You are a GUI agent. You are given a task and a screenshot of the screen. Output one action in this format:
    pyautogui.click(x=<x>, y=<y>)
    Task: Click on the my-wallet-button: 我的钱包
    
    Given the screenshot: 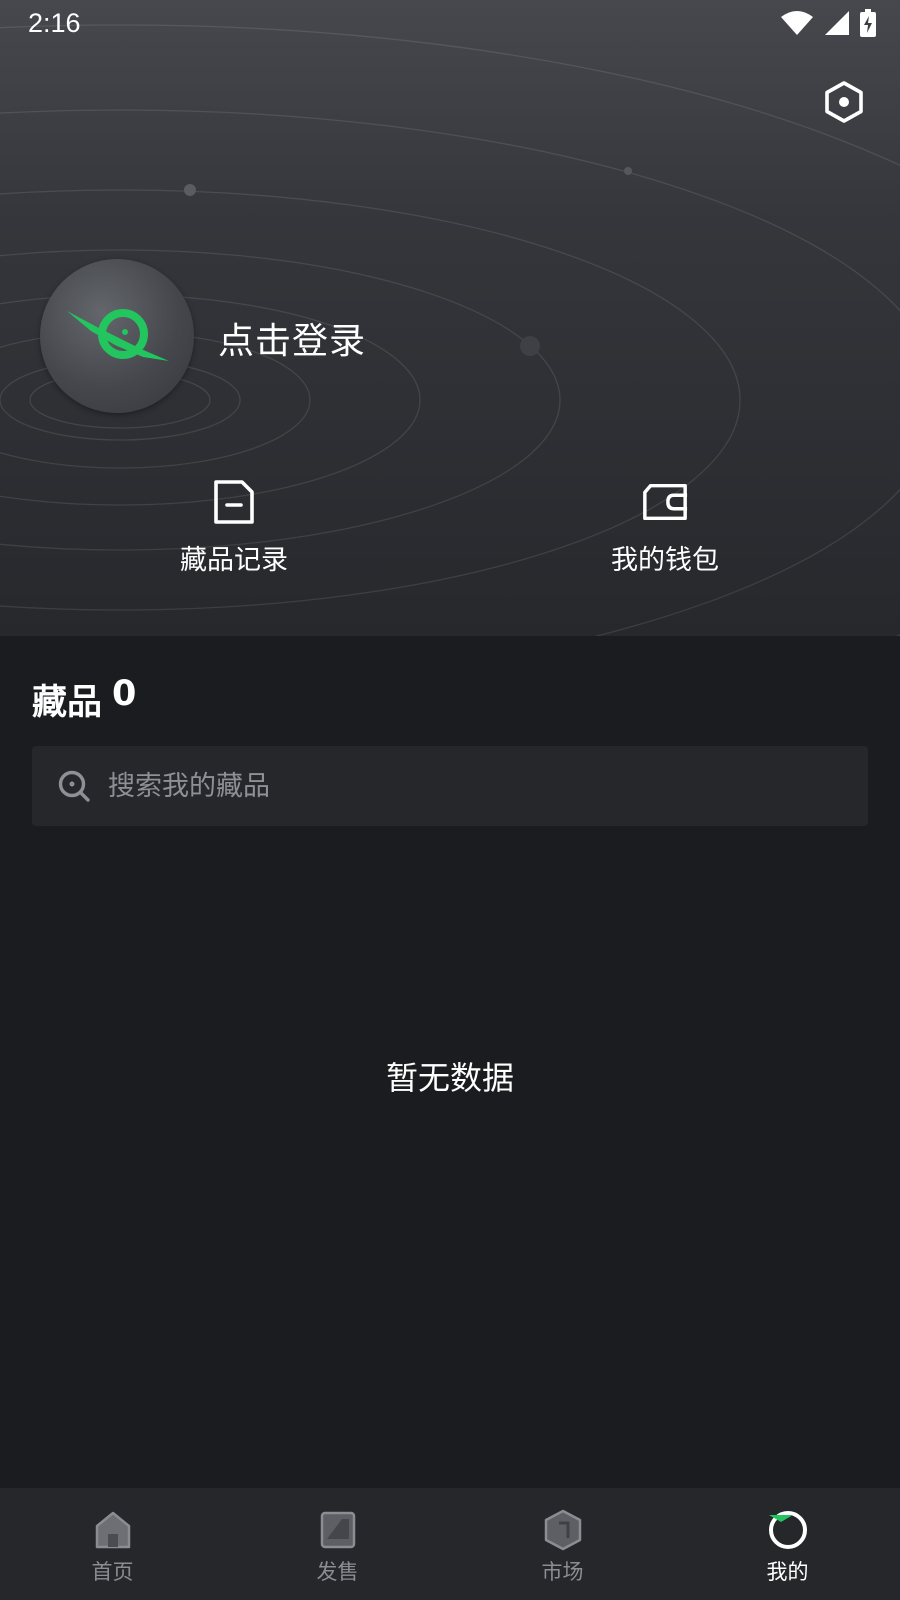 What is the action you would take?
    pyautogui.click(x=665, y=527)
    